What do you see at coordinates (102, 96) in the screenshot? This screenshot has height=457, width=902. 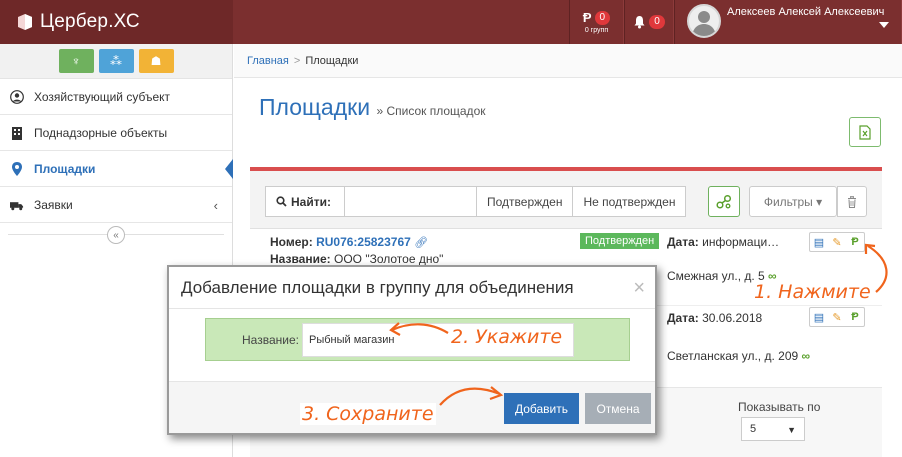 I see `sidebar-item-label: Хозяйствующий субъект` at bounding box center [102, 96].